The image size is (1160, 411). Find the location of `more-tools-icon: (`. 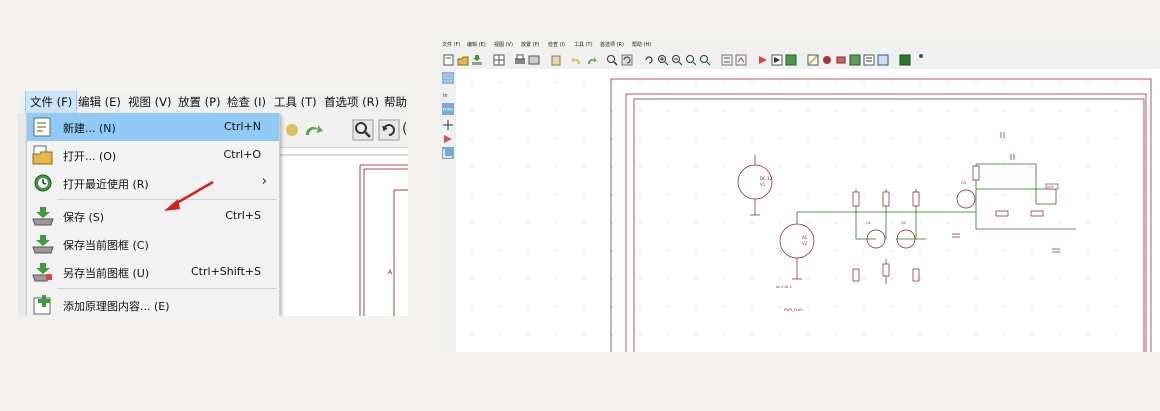

more-tools-icon: ( is located at coordinates (405, 129).